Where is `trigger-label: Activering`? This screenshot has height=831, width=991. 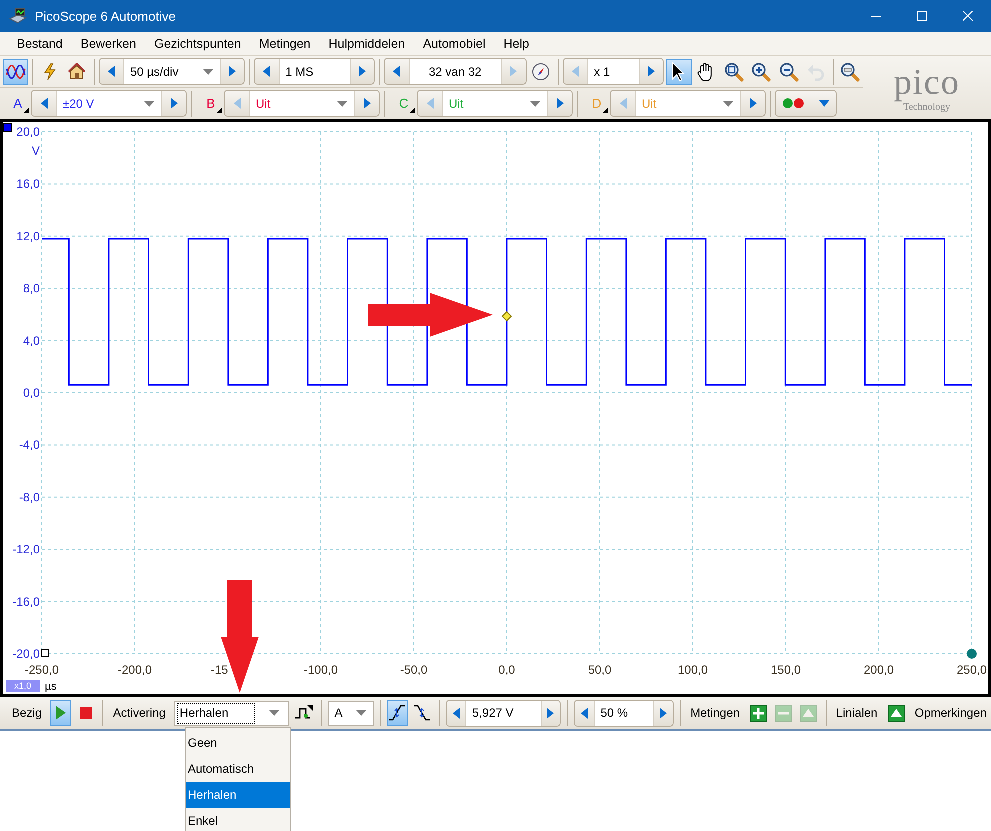 trigger-label: Activering is located at coordinates (139, 713).